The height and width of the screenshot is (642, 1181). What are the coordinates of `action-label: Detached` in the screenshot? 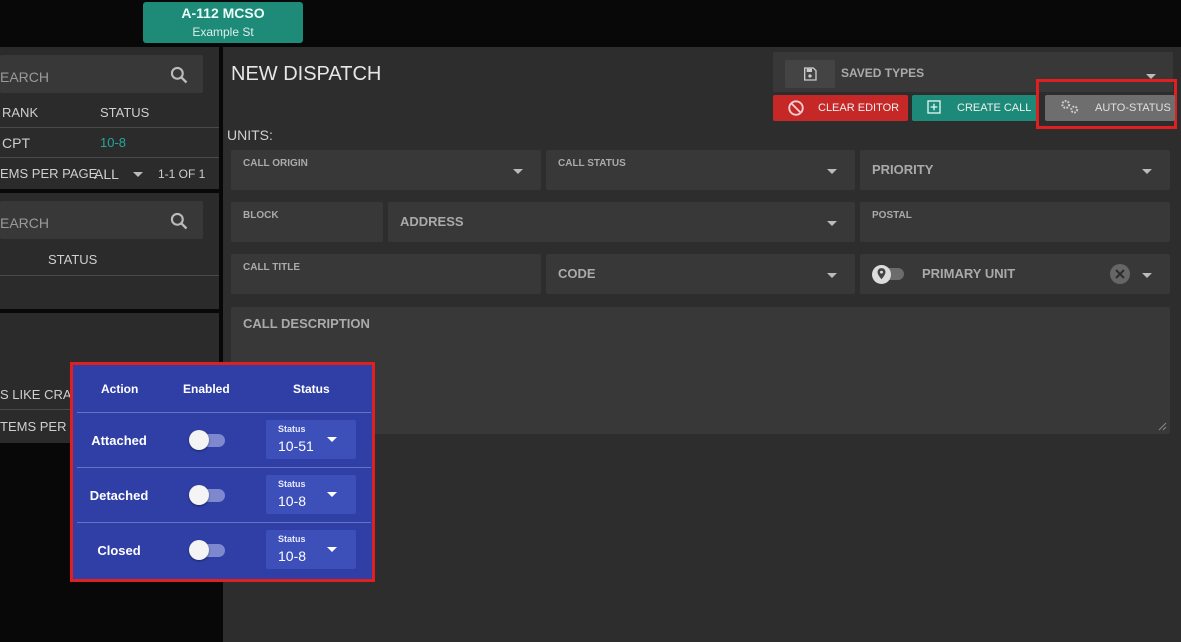 It's located at (119, 495).